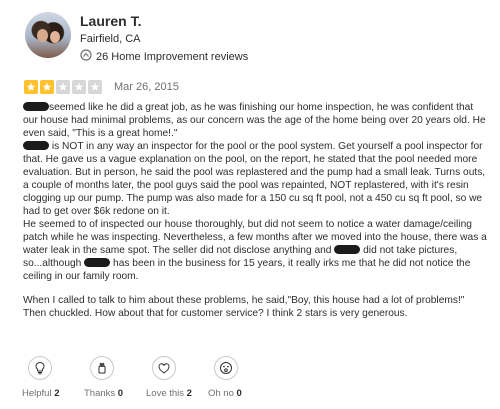 The width and height of the screenshot is (500, 409). I want to click on thanks-hands-icon, so click(102, 368).